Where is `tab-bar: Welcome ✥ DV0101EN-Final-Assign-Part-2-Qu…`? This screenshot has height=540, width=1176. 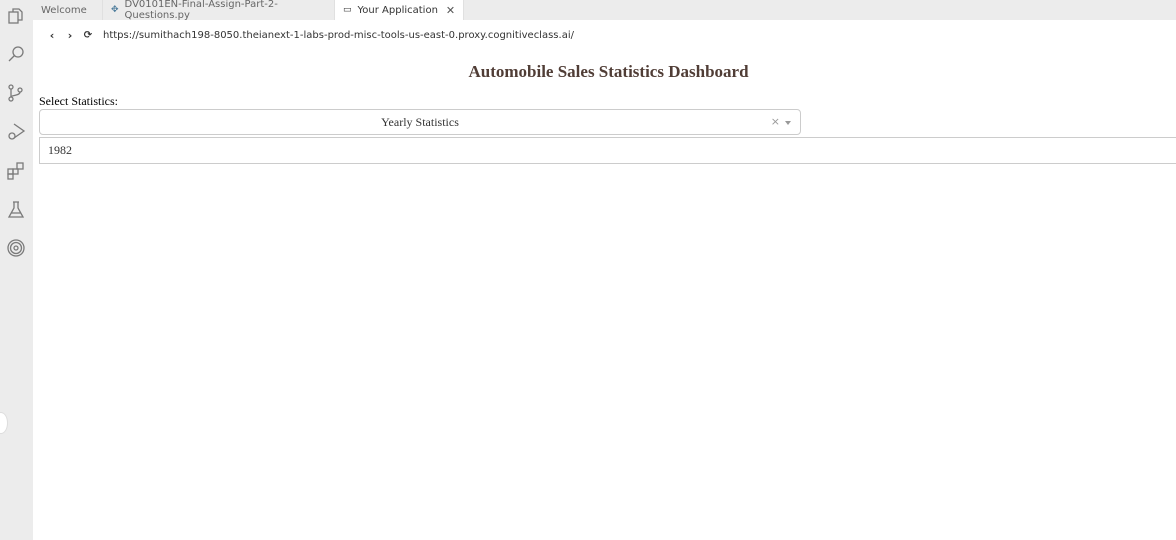 tab-bar: Welcome ✥ DV0101EN-Final-Assign-Part-2-Qu… is located at coordinates (604, 10).